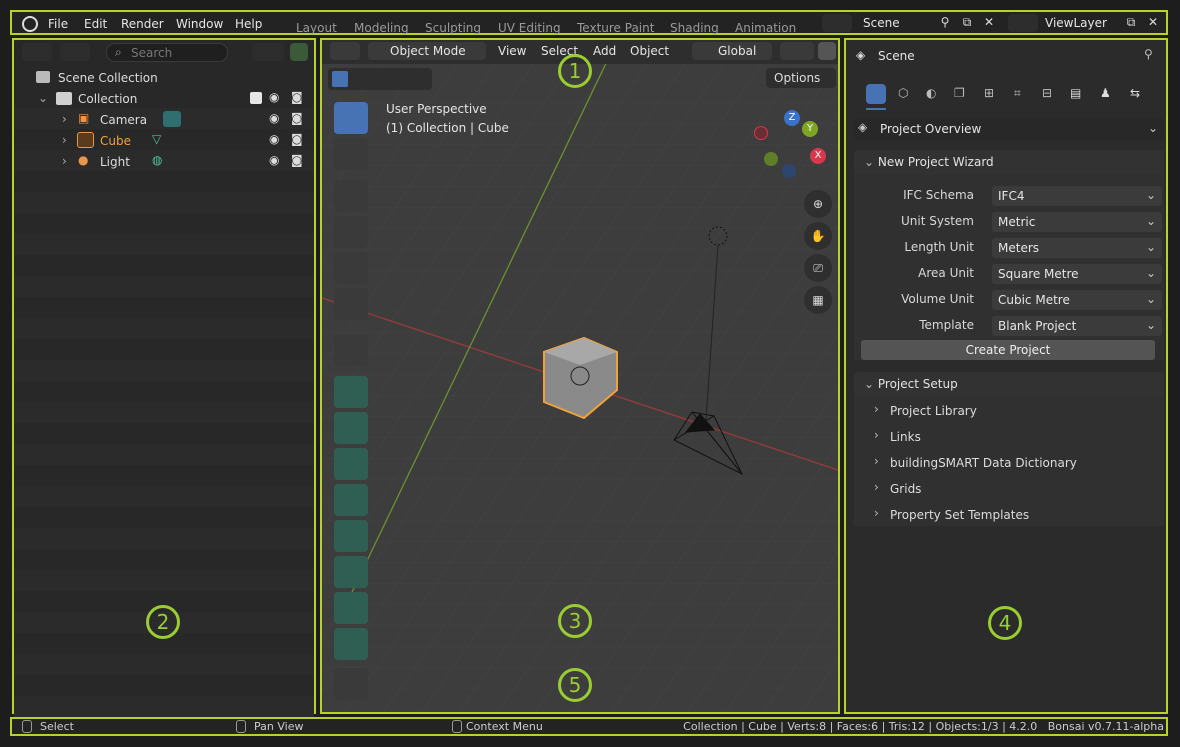 Image resolution: width=1180 pixels, height=747 pixels. I want to click on filter-view-icon, so click(75, 52).